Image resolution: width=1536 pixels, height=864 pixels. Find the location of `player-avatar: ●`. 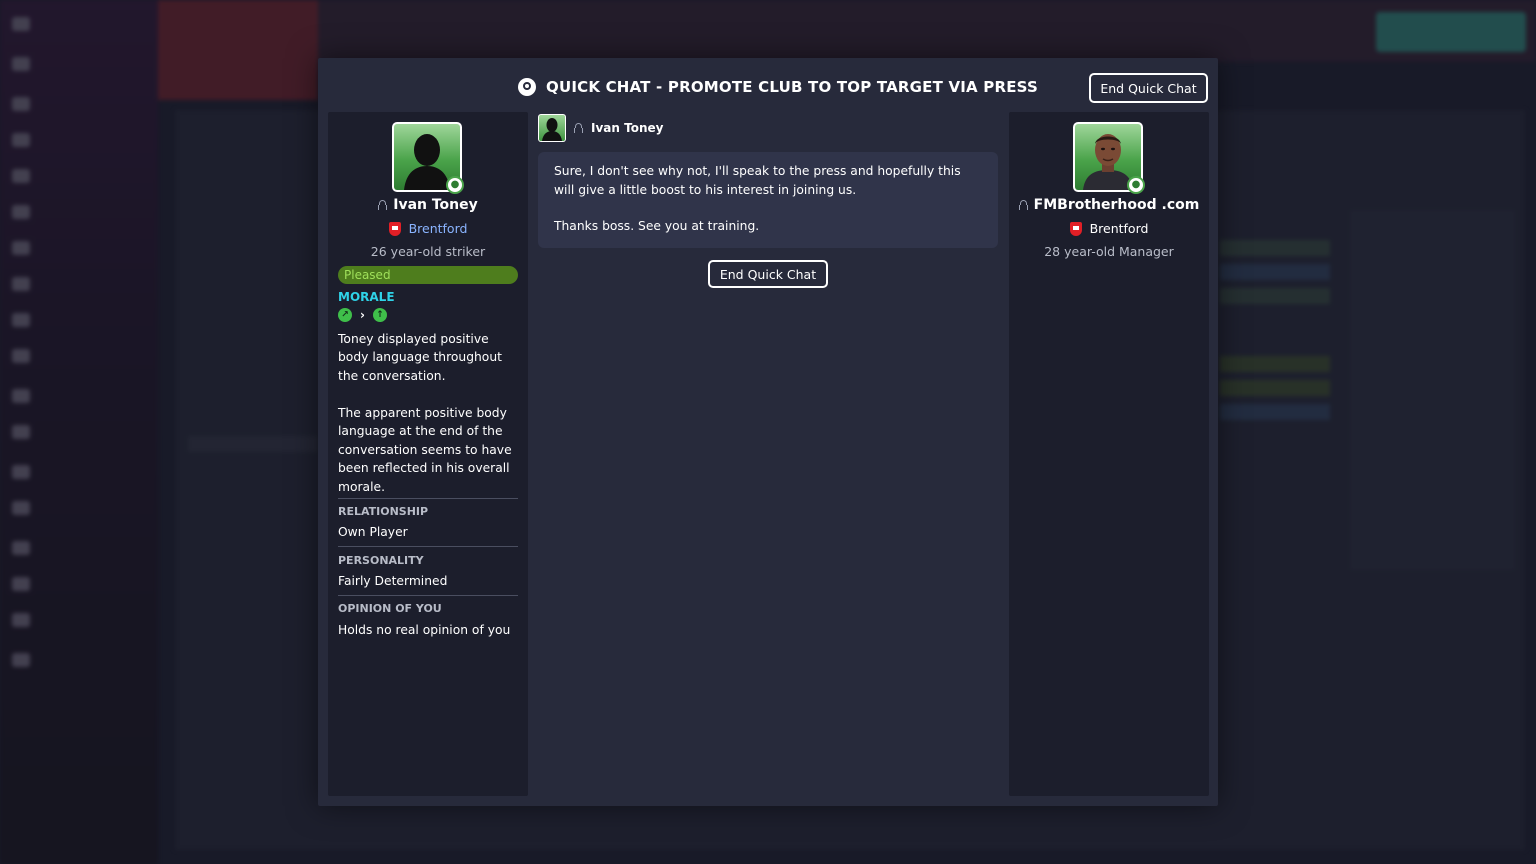

player-avatar: ● is located at coordinates (428, 158).